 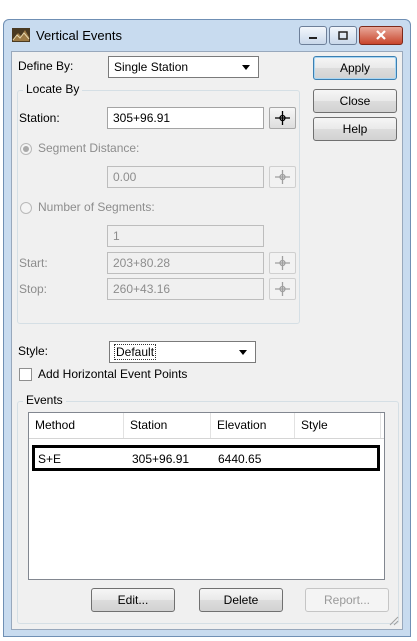 I want to click on locate-by-title: Locate By, so click(x=53, y=89).